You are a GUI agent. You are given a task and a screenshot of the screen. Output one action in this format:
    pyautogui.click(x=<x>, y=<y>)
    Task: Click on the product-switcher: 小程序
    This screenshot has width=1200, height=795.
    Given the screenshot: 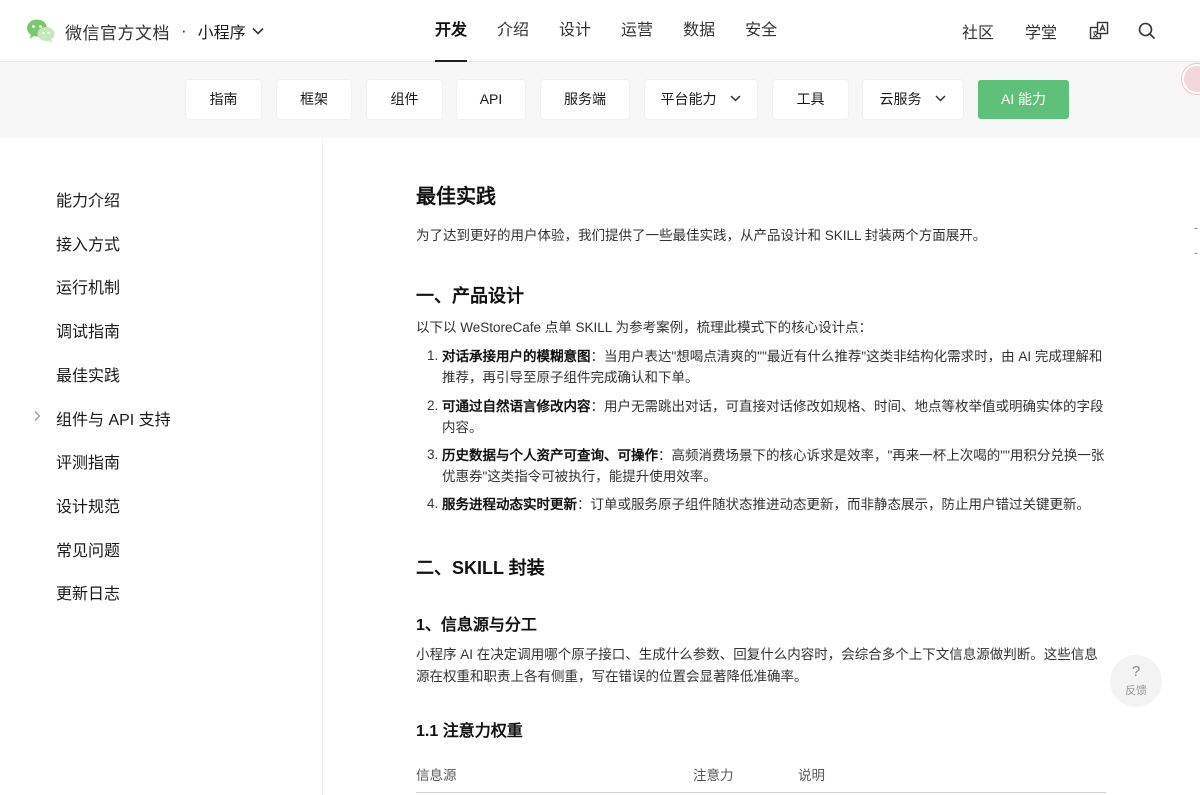 What is the action you would take?
    pyautogui.click(x=231, y=31)
    